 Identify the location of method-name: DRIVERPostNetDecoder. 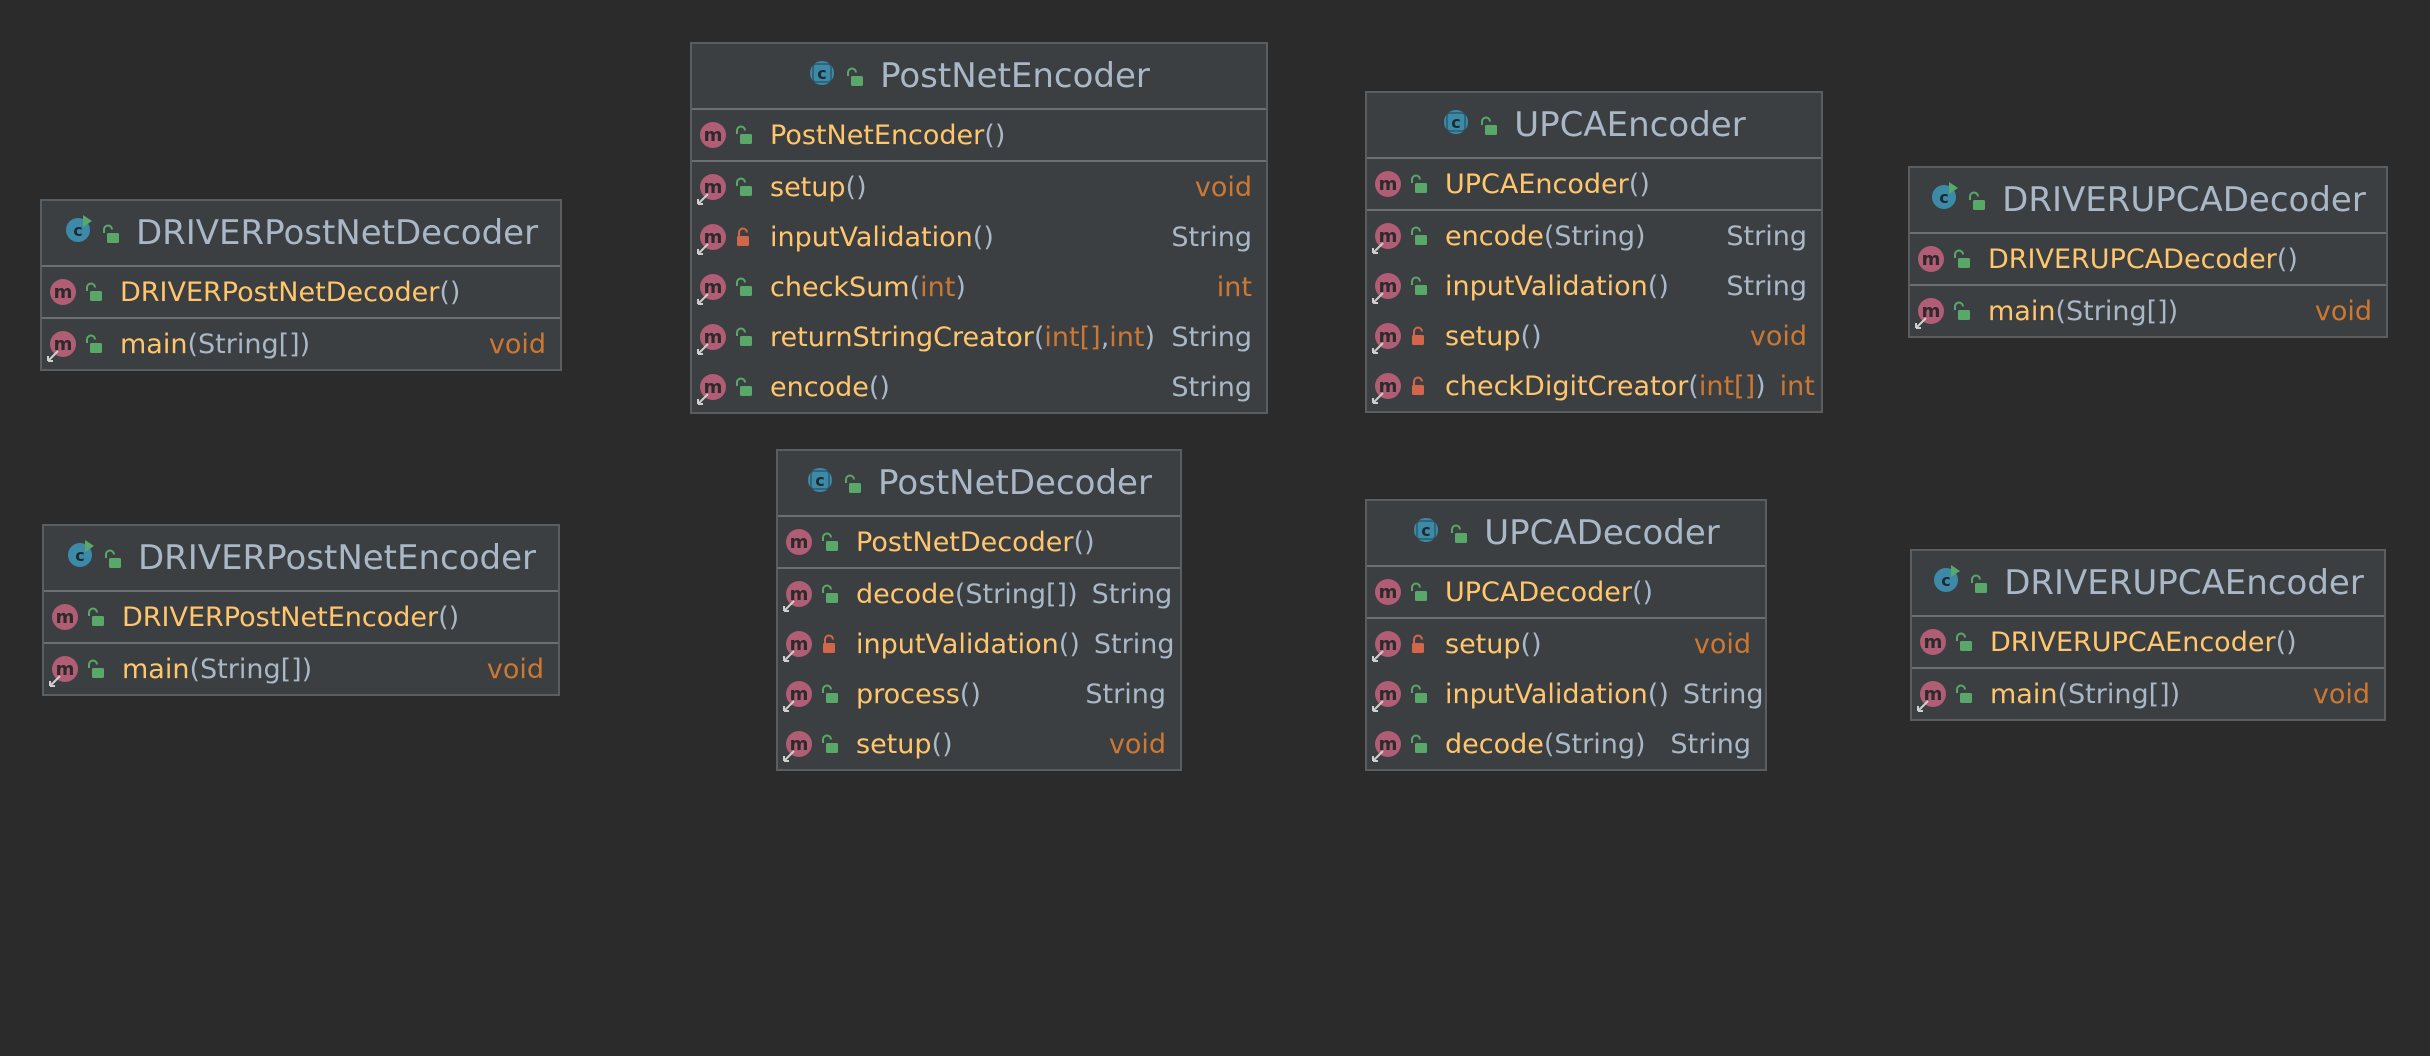
(280, 292).